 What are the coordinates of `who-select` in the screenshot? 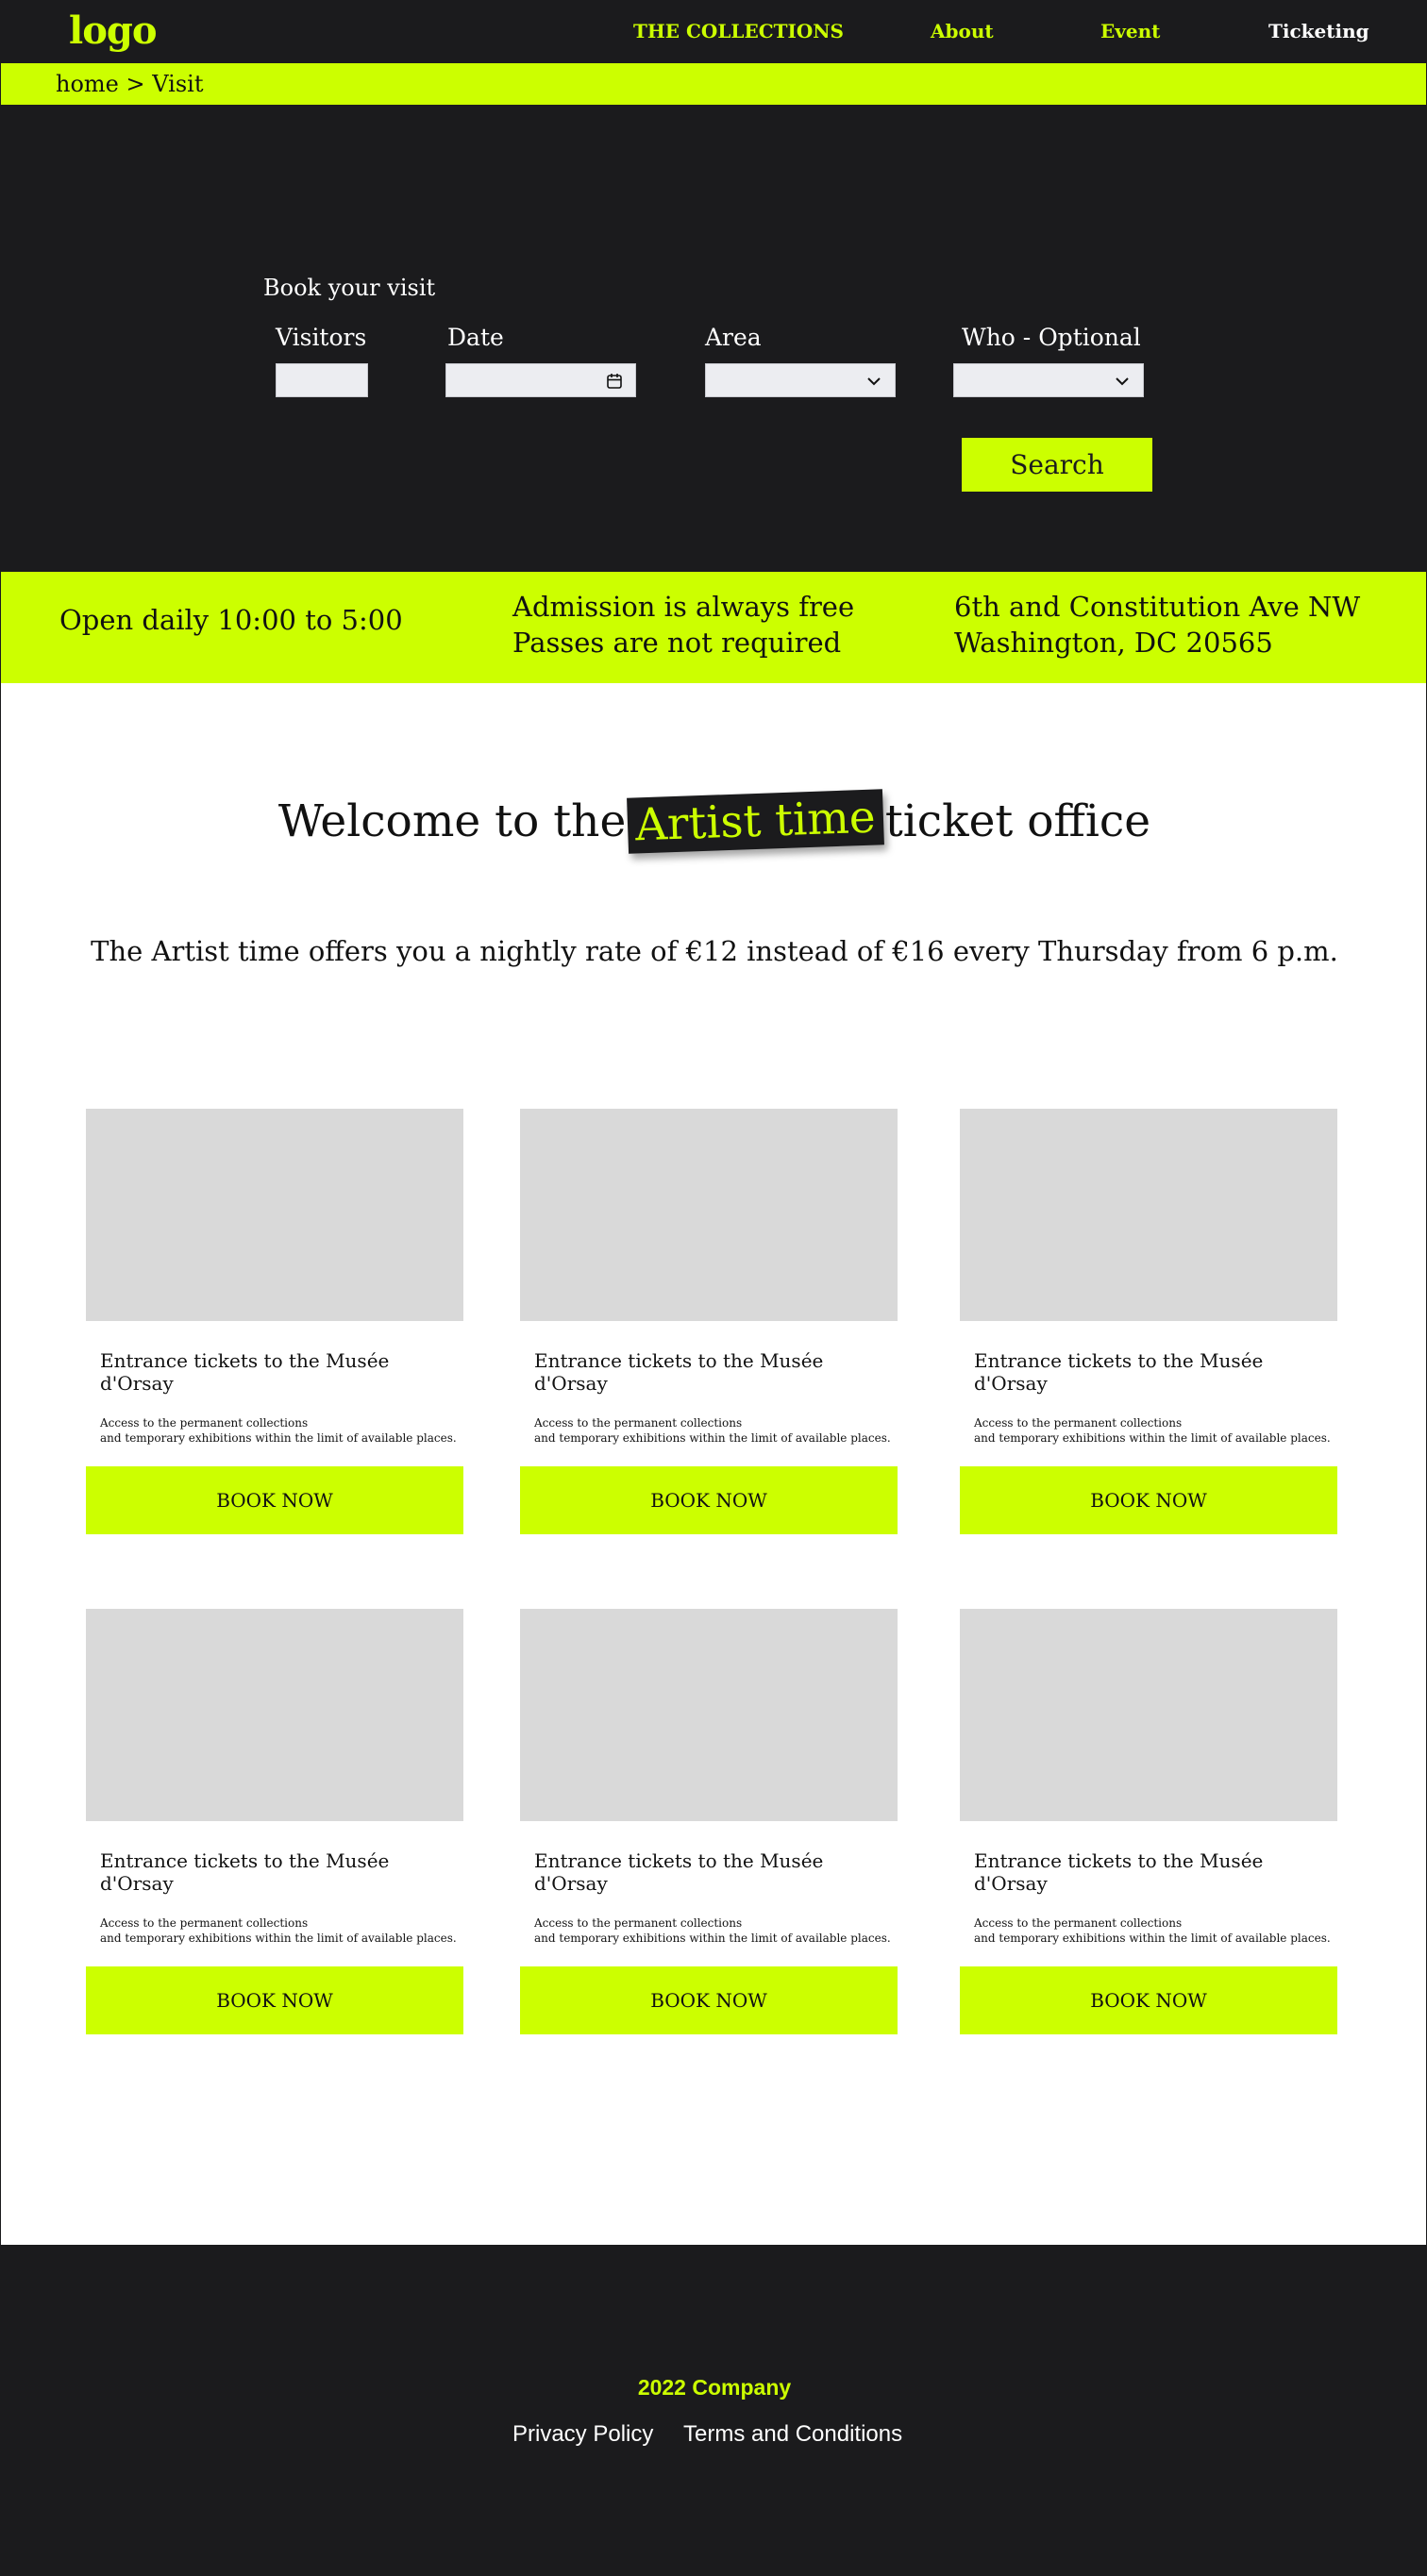 It's located at (1048, 380).